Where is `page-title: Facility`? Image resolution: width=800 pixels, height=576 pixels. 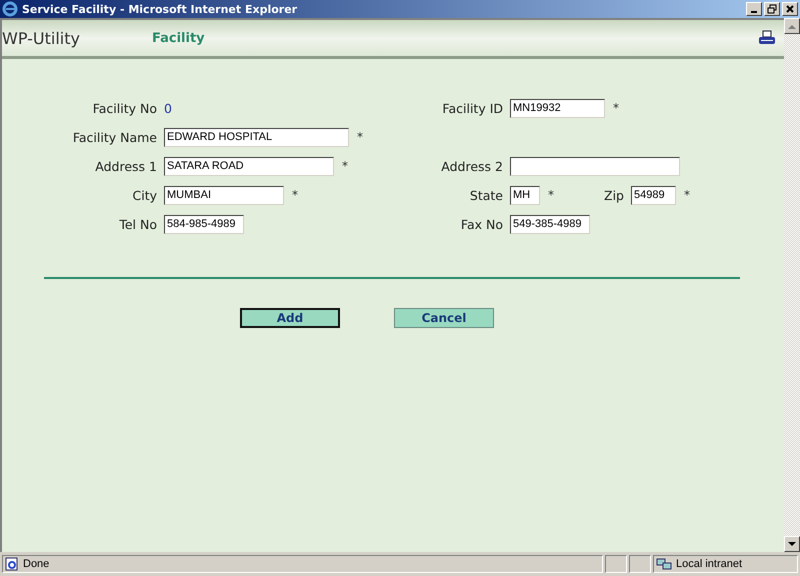 page-title: Facility is located at coordinates (178, 38).